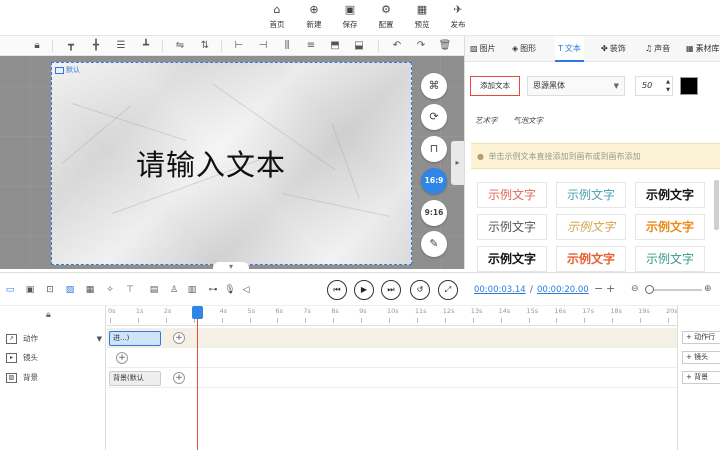  Describe the element at coordinates (154, 290) in the screenshot. I see `photo-icon: ▤` at that location.